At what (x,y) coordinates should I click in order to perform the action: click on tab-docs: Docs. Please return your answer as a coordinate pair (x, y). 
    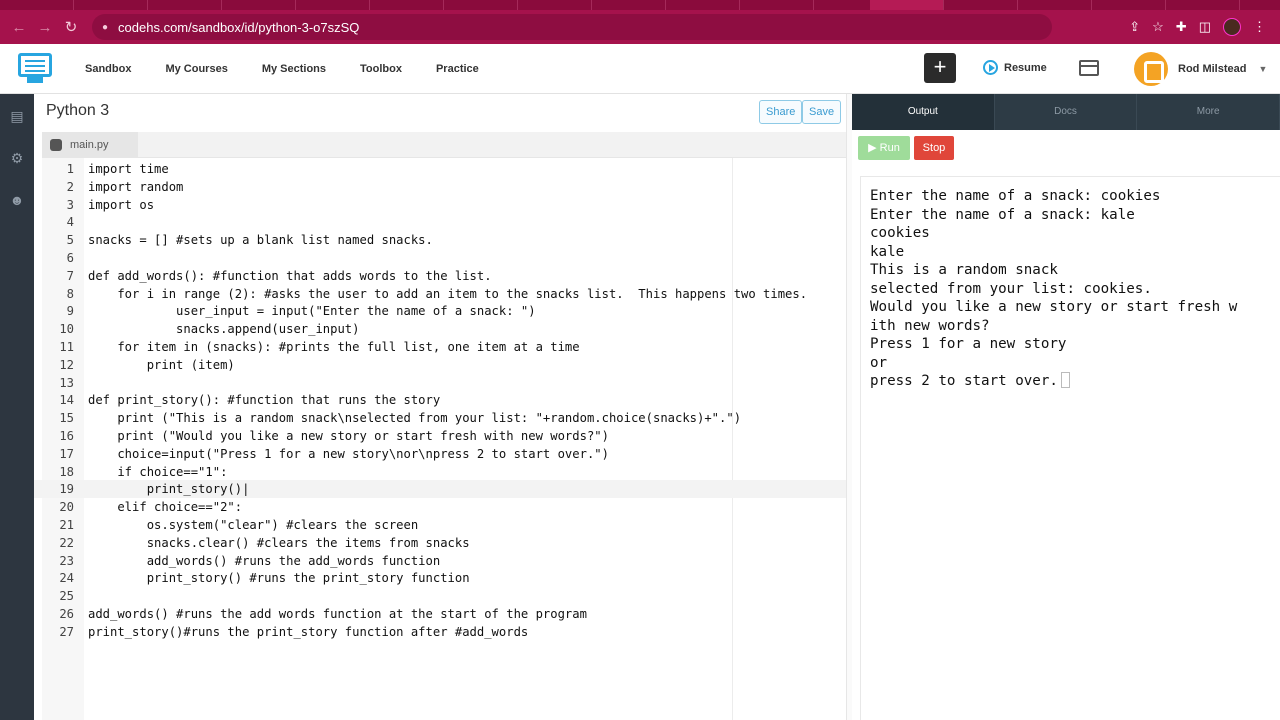
    Looking at the image, I should click on (1066, 112).